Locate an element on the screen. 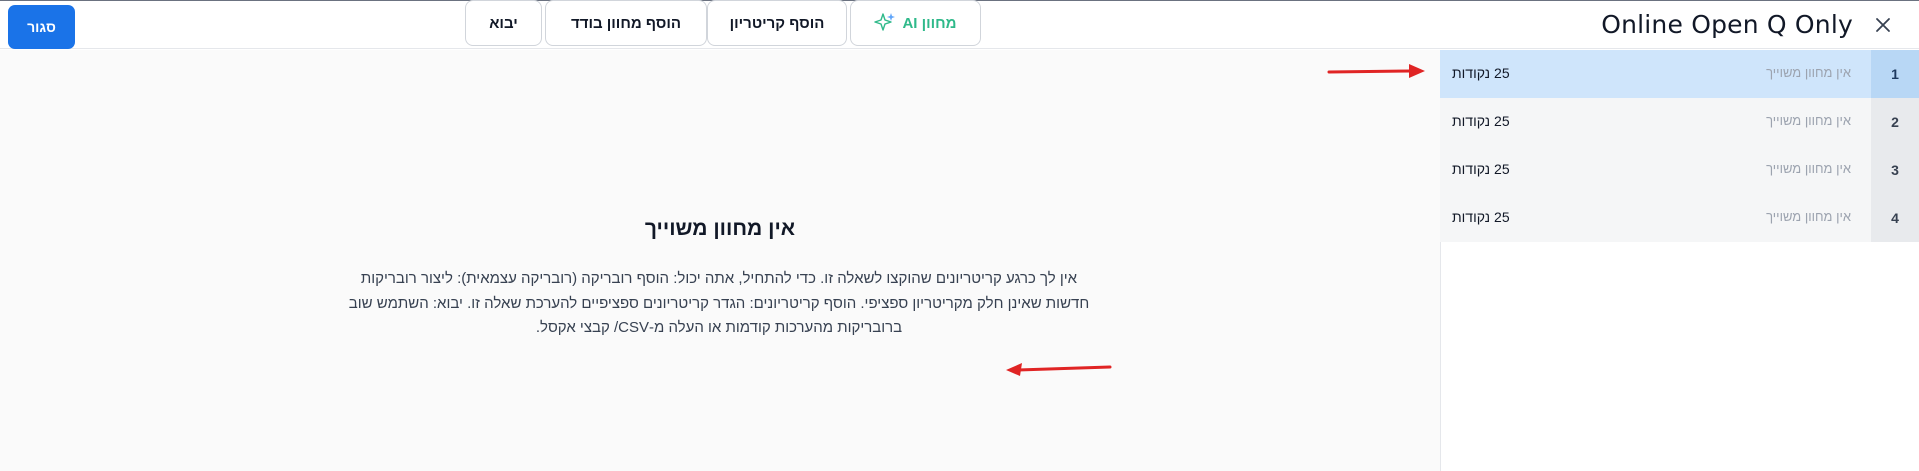 This screenshot has width=1919, height=471. add-criterion-button: הוסף קריטריון is located at coordinates (777, 23).